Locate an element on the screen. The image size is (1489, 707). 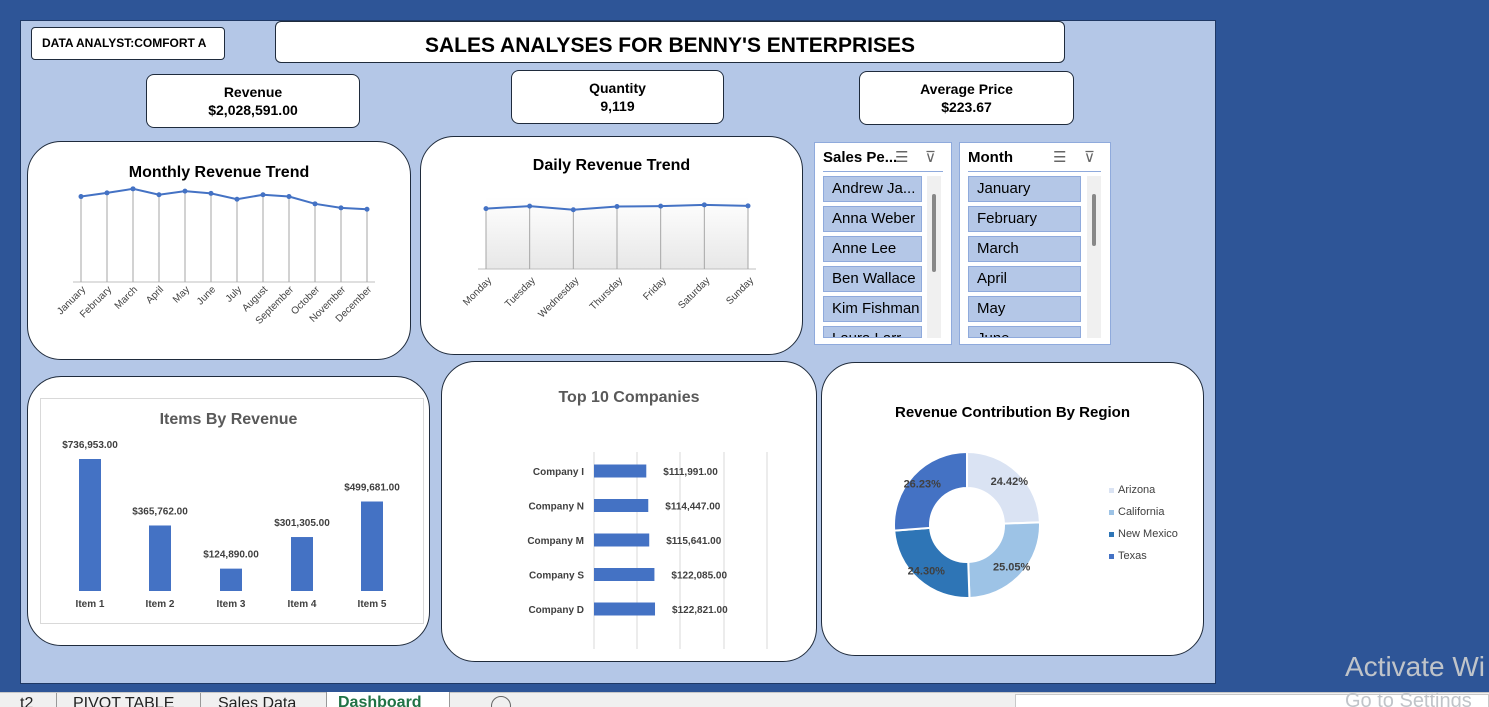
company-bar-value-label: $115,641.00 is located at coordinates (693, 541).